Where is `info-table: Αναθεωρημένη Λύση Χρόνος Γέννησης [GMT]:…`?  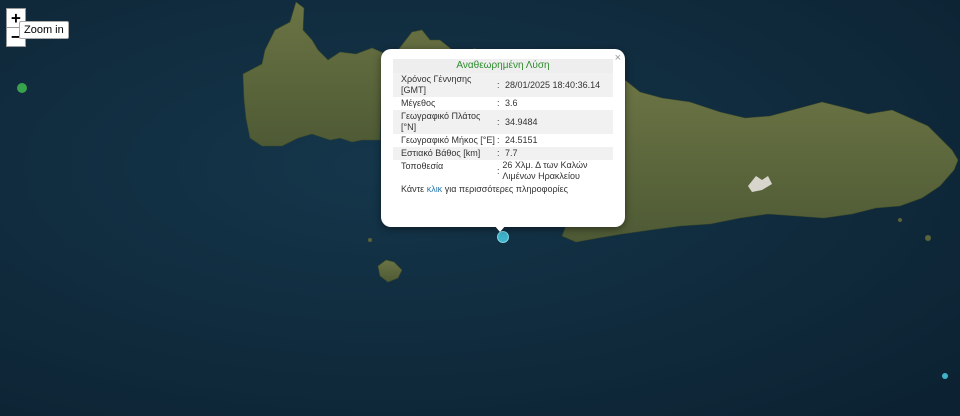
info-table: Αναθεωρημένη Λύση Χρόνος Γέννησης [GMT]:… is located at coordinates (503, 126).